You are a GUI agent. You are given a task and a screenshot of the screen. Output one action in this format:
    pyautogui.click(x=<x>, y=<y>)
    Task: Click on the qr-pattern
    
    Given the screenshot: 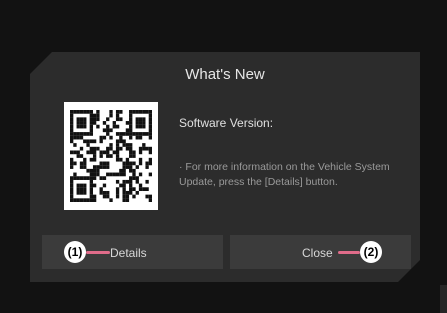 What is the action you would take?
    pyautogui.click(x=111, y=156)
    